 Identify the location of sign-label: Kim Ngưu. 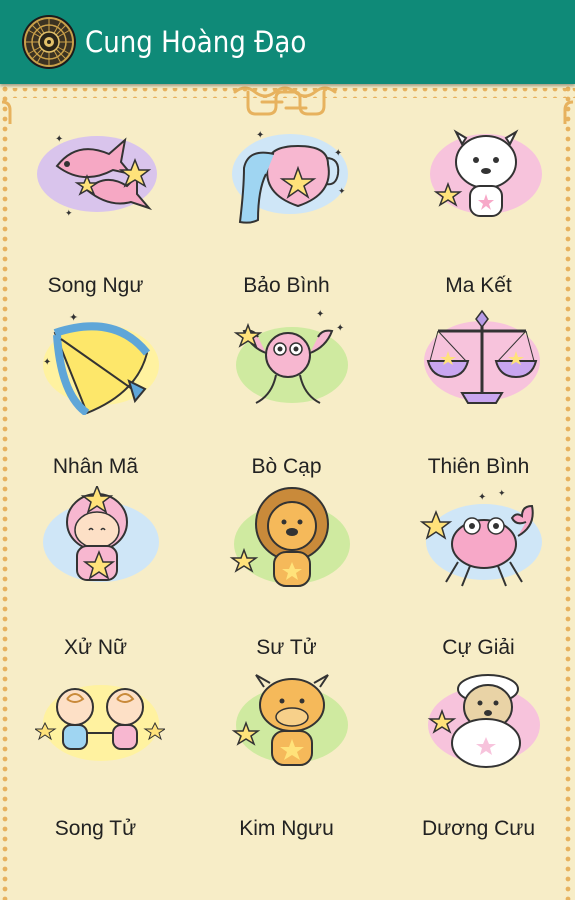
(286, 828).